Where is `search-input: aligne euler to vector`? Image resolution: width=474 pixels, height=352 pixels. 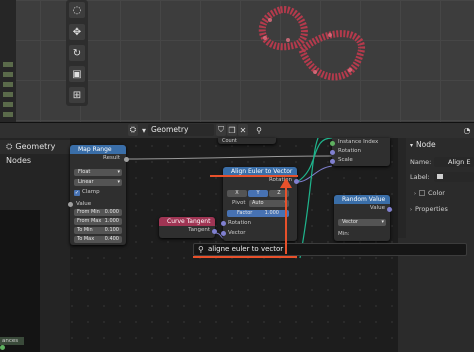
search-input: aligne euler to vector is located at coordinates (245, 249).